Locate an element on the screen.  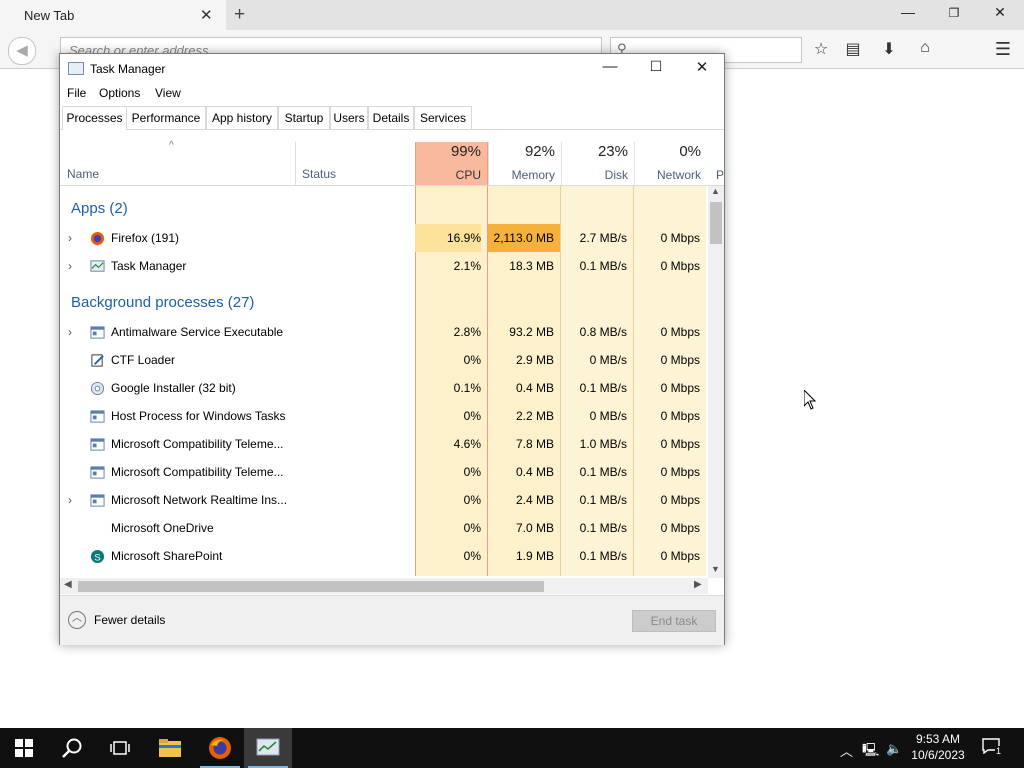
tab-users: Users is located at coordinates (349, 117).